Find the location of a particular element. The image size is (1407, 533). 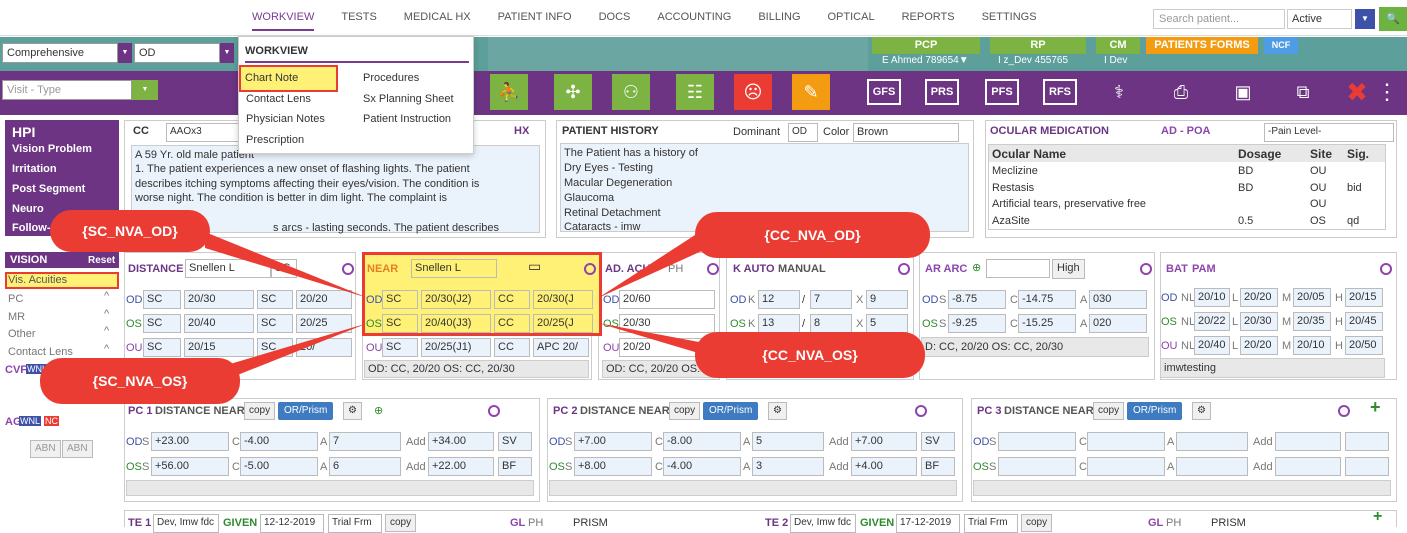

pc3-orprism-button: OR/Prism is located at coordinates (1155, 411).